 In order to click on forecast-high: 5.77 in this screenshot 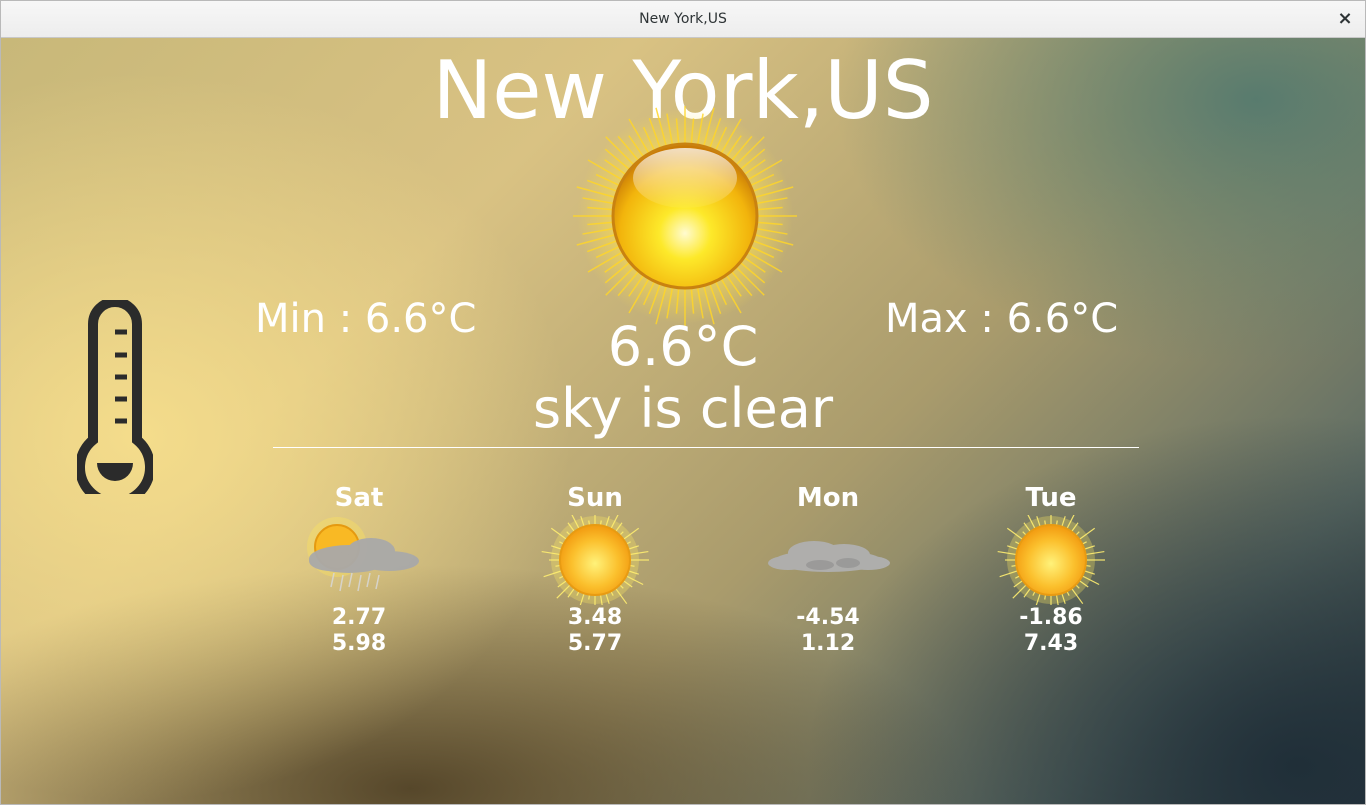, I will do `click(595, 643)`.